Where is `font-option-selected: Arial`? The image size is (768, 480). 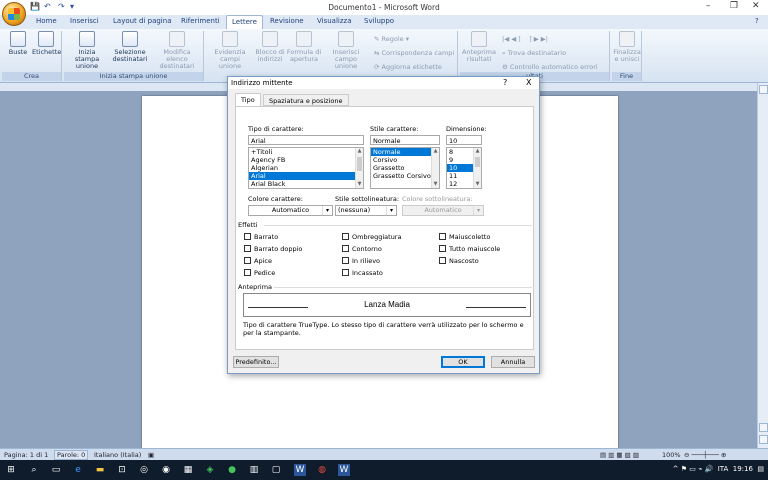 font-option-selected: Arial is located at coordinates (306, 176).